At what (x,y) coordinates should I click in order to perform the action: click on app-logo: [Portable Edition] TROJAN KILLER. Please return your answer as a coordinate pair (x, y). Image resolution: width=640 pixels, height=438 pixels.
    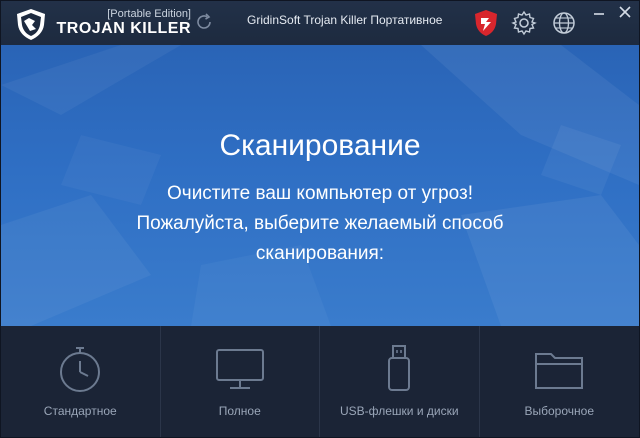
    Looking at the image, I should click on (101, 24).